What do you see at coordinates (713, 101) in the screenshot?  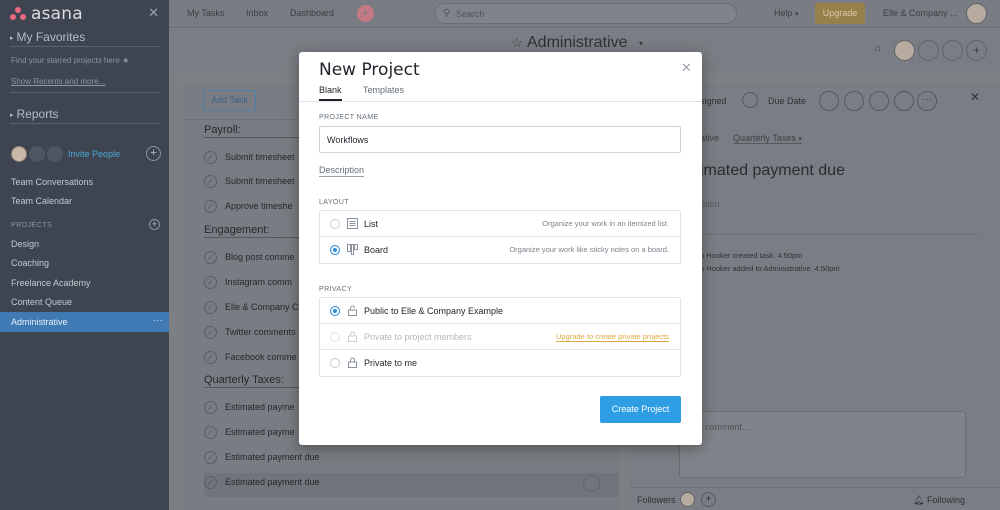 I see `assignee-field: signed` at bounding box center [713, 101].